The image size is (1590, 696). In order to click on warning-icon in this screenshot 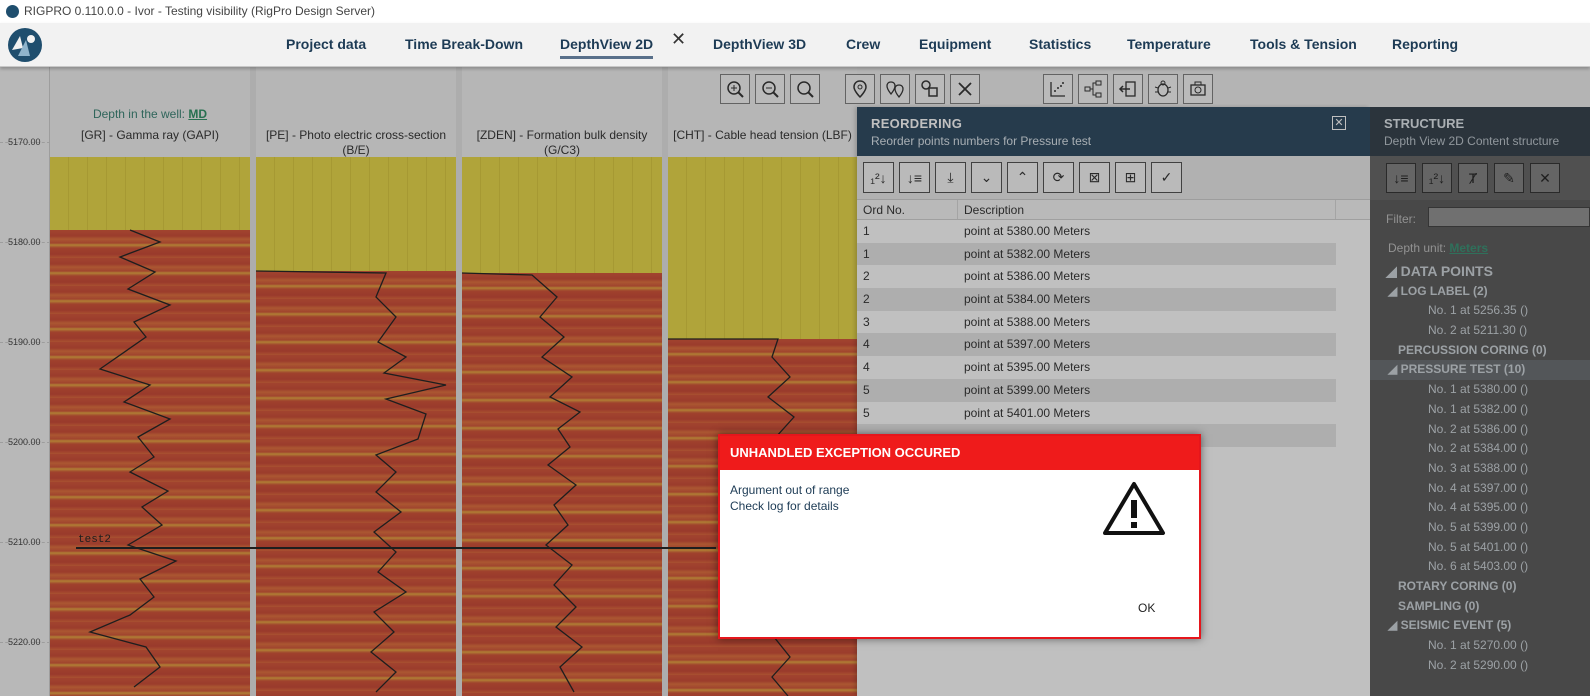, I will do `click(1134, 508)`.